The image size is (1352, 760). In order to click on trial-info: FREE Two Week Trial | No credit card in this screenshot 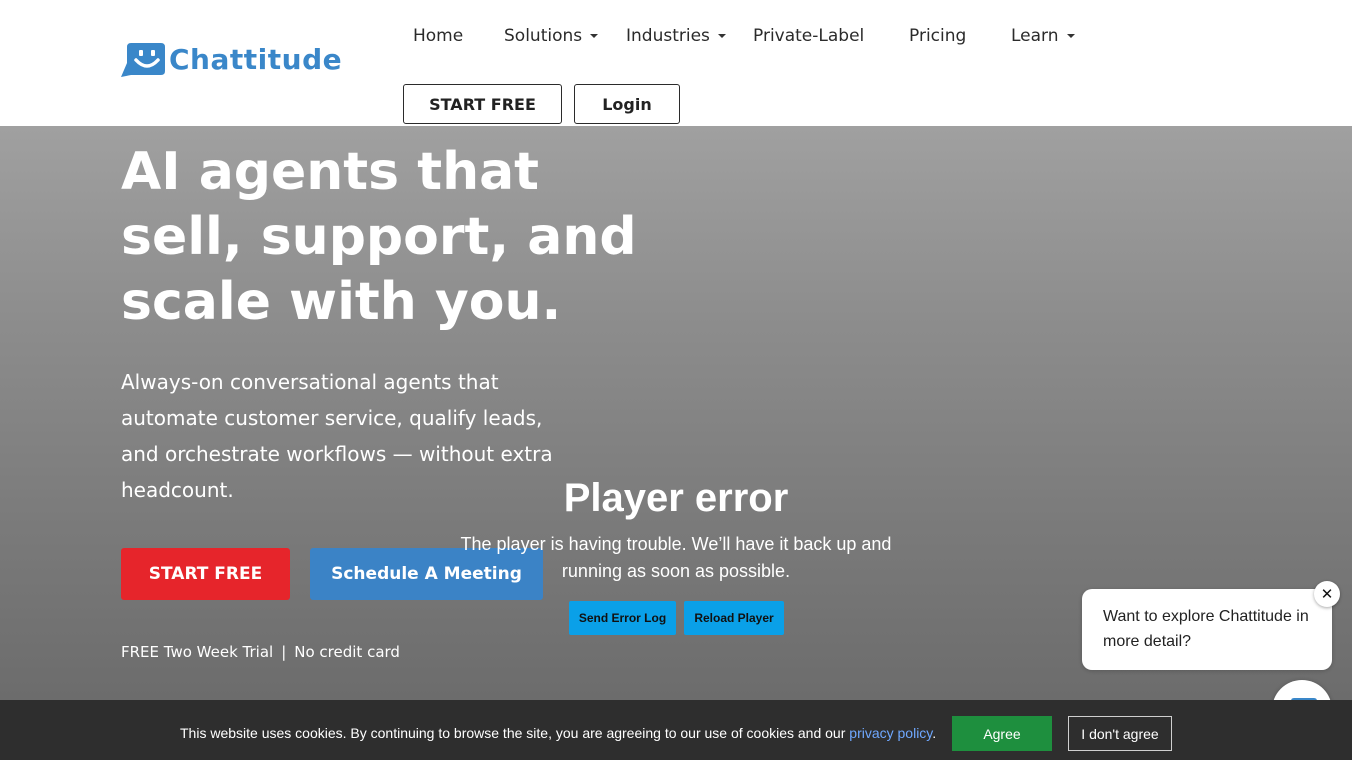, I will do `click(260, 652)`.